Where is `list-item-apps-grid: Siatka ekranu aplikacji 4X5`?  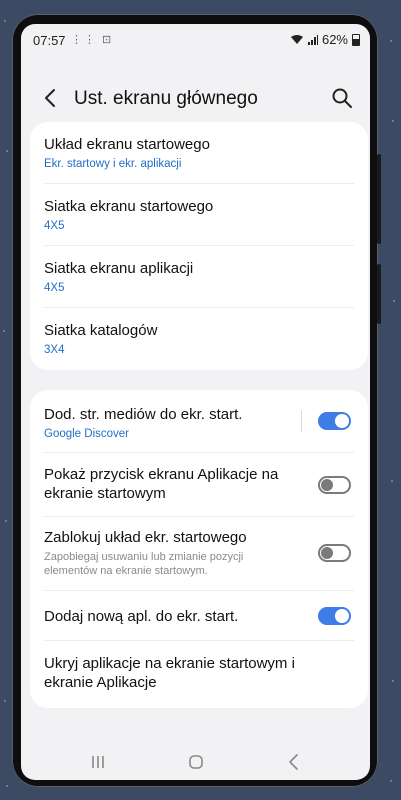 list-item-apps-grid: Siatka ekranu aplikacji 4X5 is located at coordinates (199, 277).